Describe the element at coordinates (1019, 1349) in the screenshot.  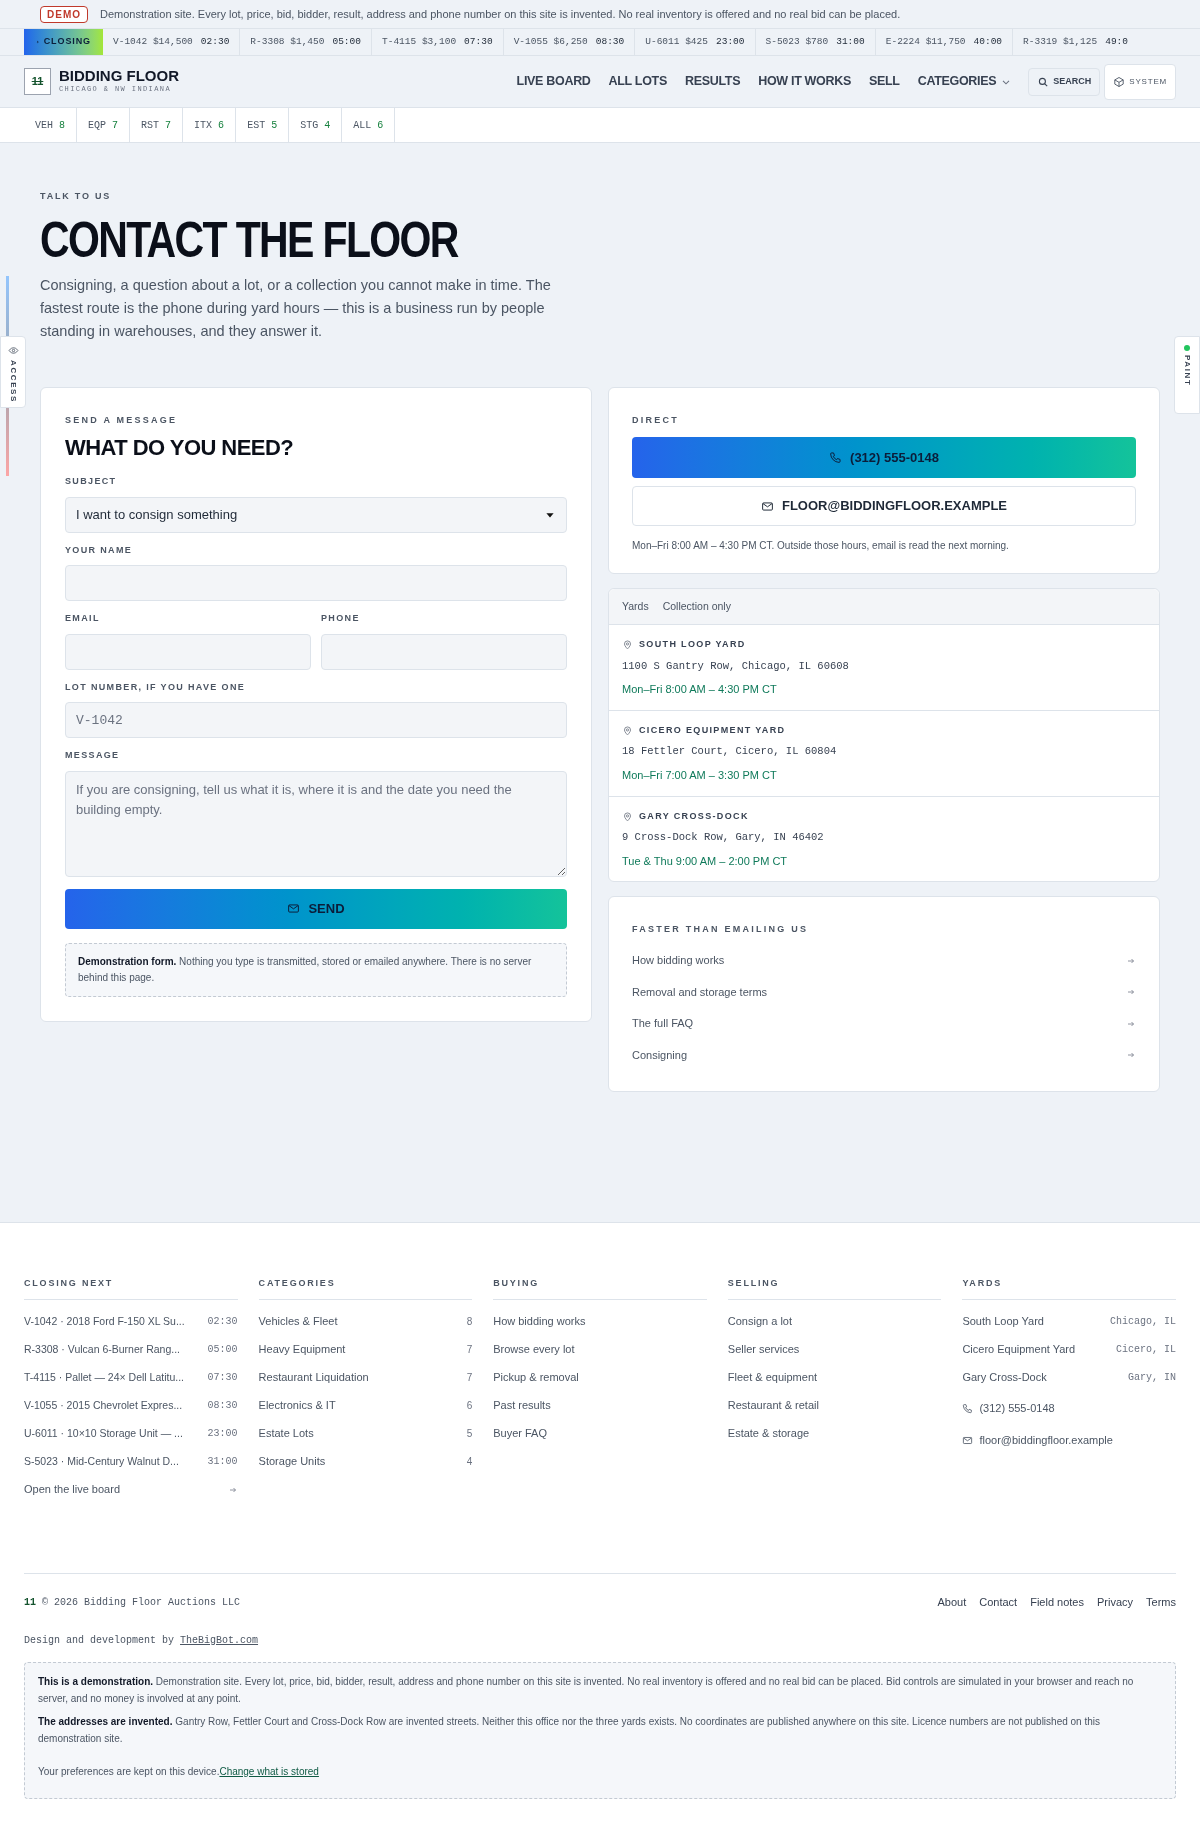
I see `footer-link: Cicero Equipment Yard` at that location.